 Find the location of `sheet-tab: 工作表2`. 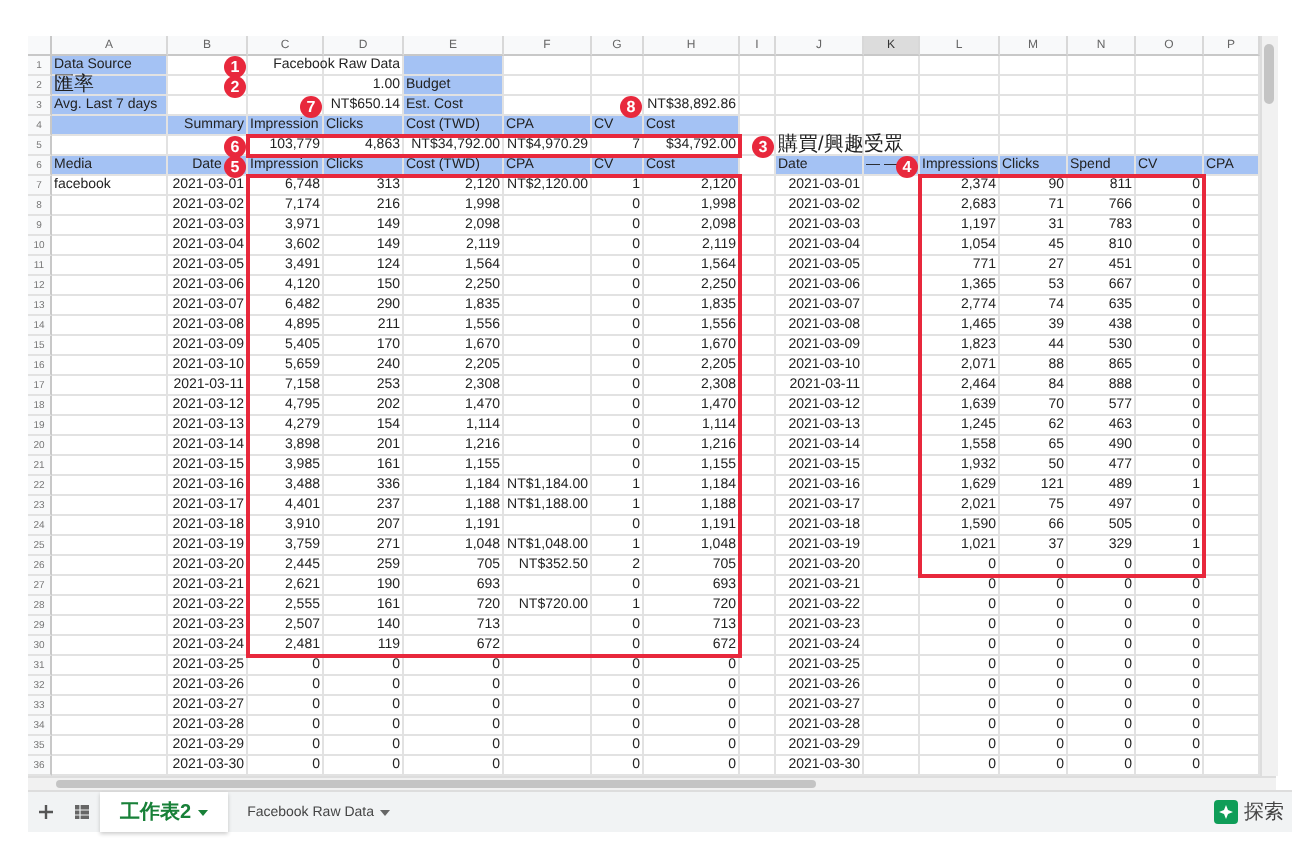

sheet-tab: 工作表2 is located at coordinates (164, 812).